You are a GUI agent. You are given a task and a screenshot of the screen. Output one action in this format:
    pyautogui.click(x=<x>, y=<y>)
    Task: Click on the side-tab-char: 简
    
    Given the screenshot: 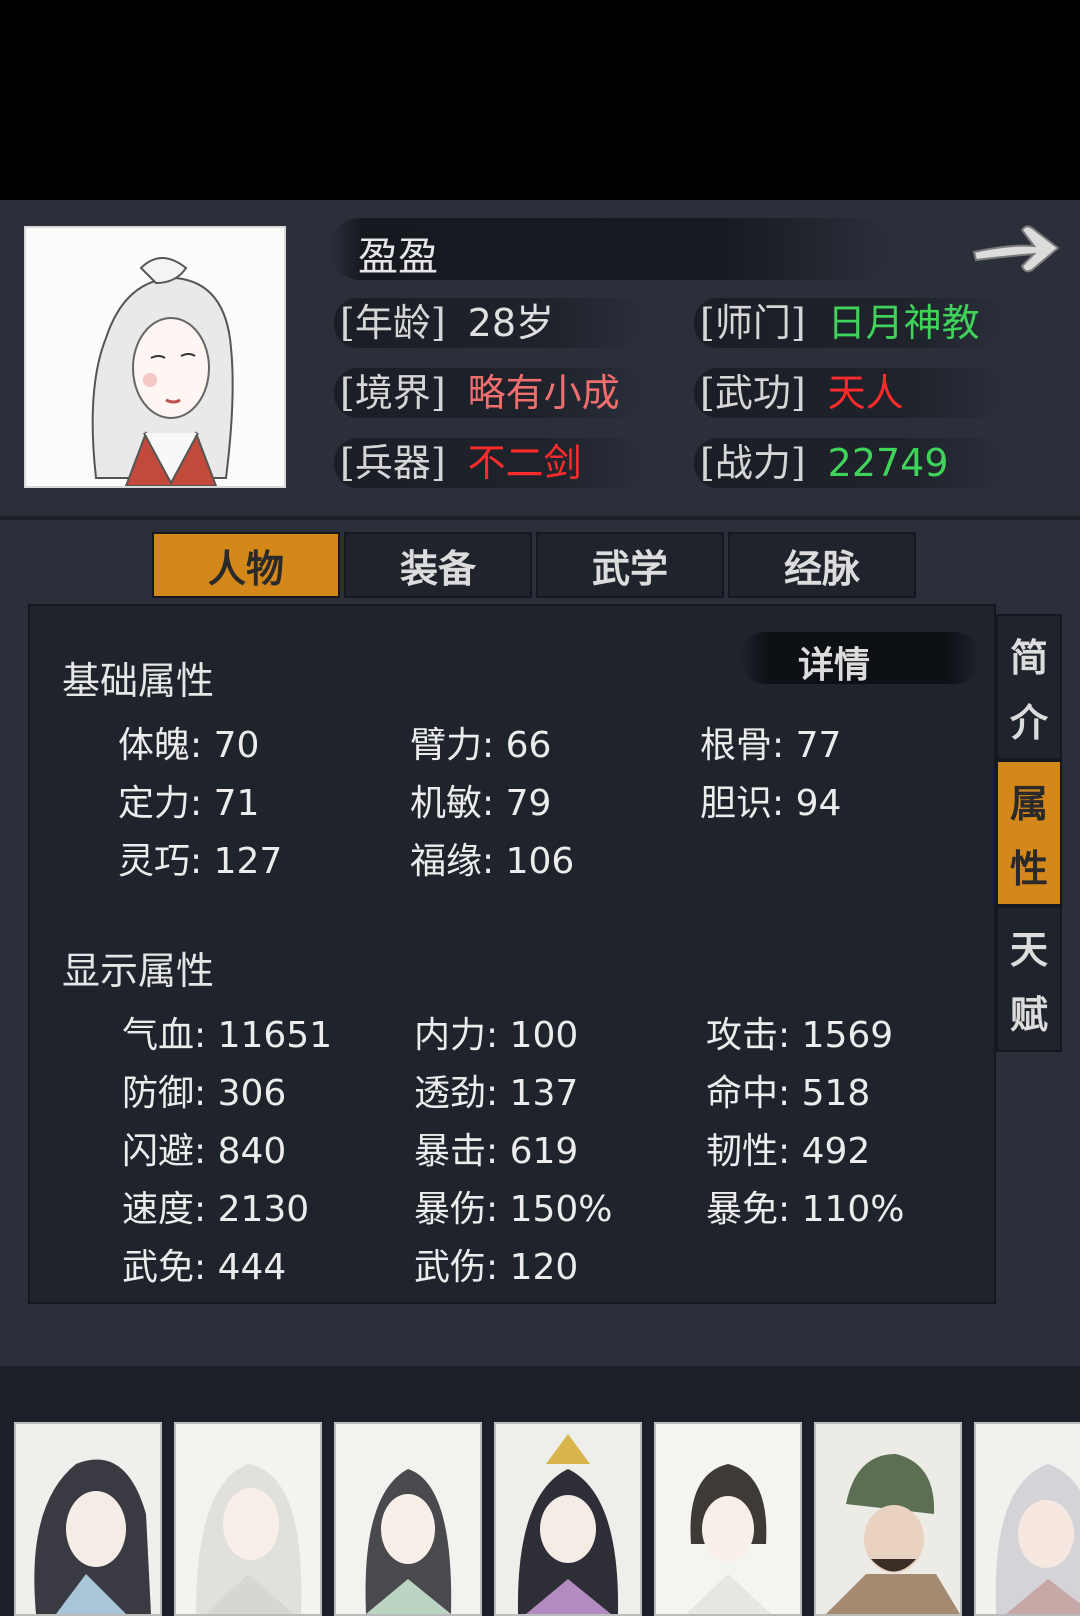 What is the action you would take?
    pyautogui.click(x=1028, y=657)
    